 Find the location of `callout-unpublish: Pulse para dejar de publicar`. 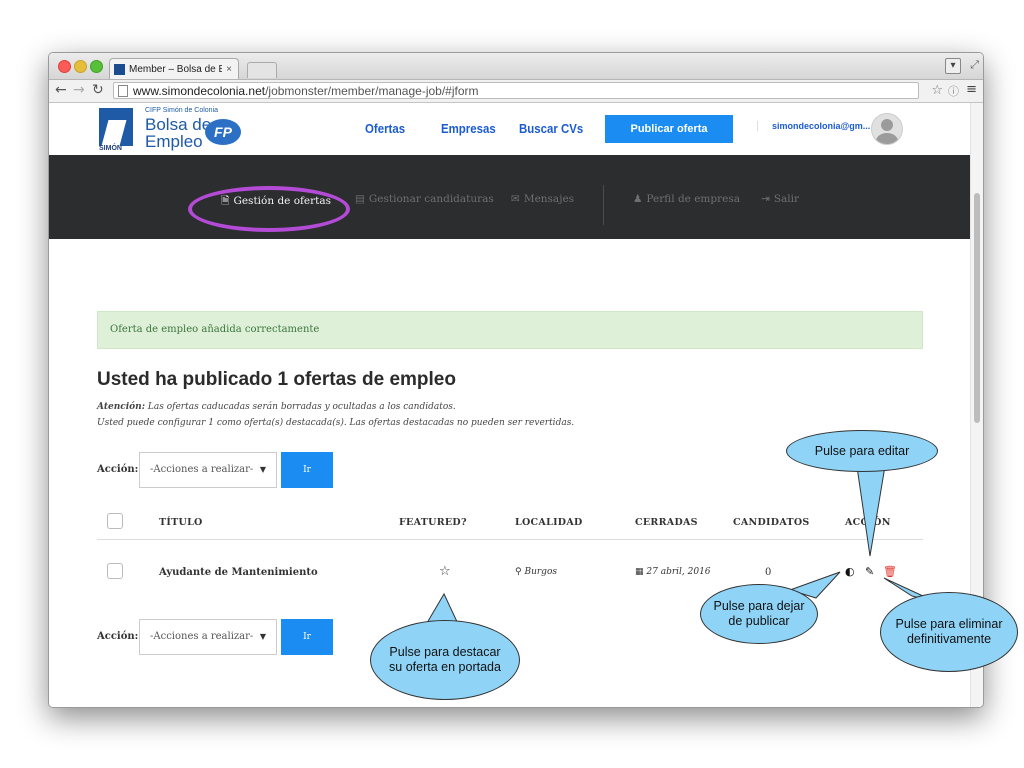

callout-unpublish: Pulse para dejar de publicar is located at coordinates (759, 614).